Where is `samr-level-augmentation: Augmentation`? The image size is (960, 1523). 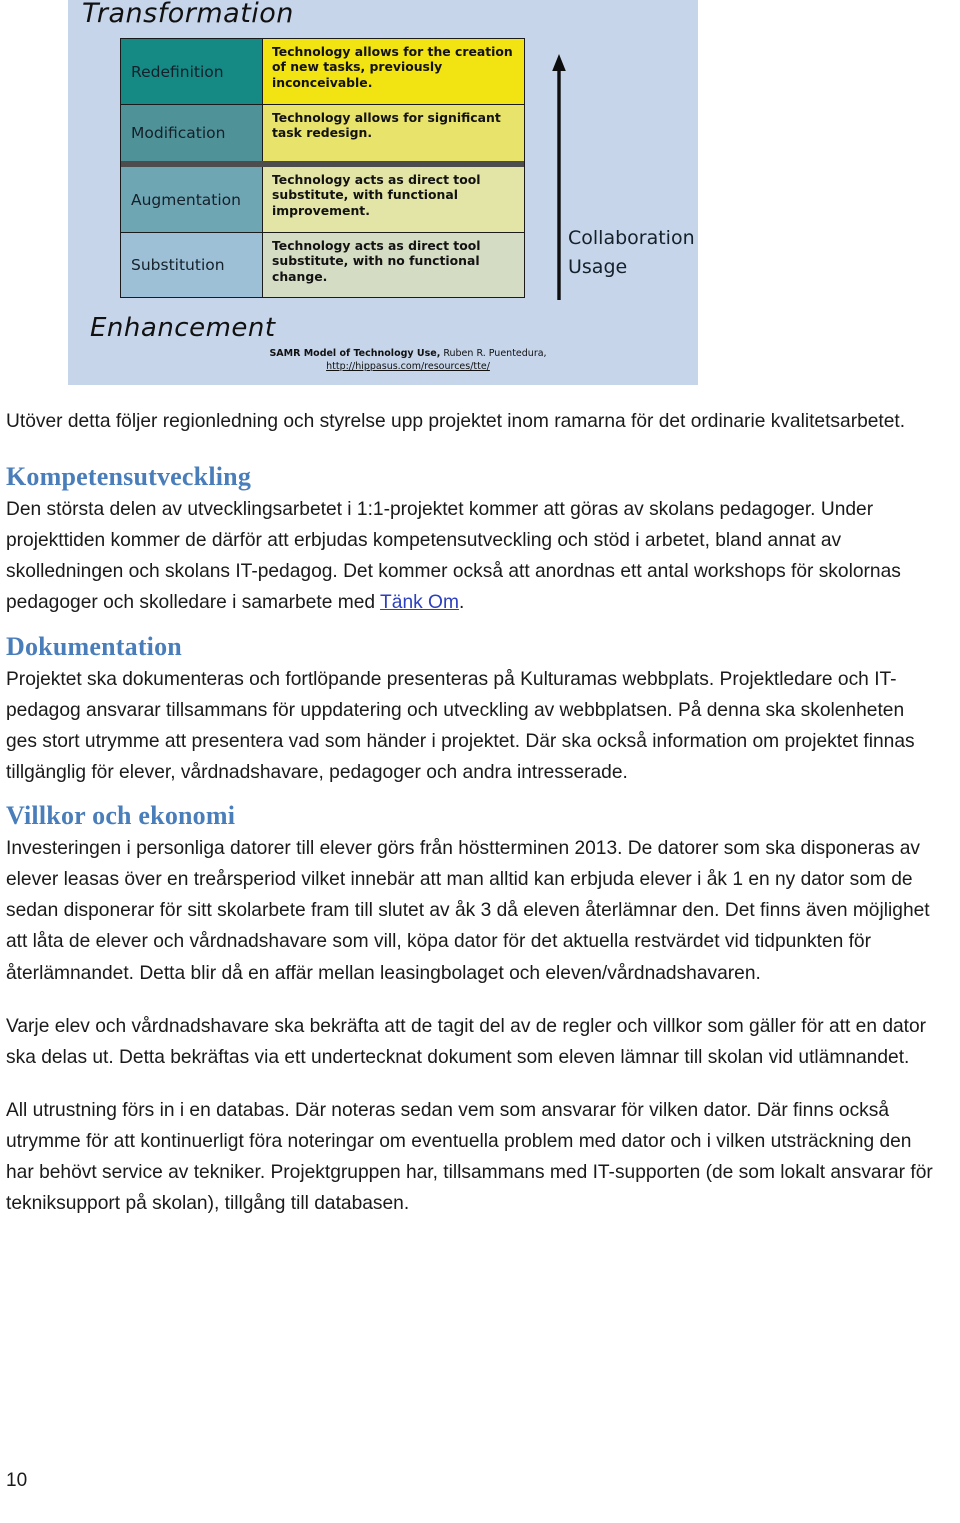 samr-level-augmentation: Augmentation is located at coordinates (192, 199).